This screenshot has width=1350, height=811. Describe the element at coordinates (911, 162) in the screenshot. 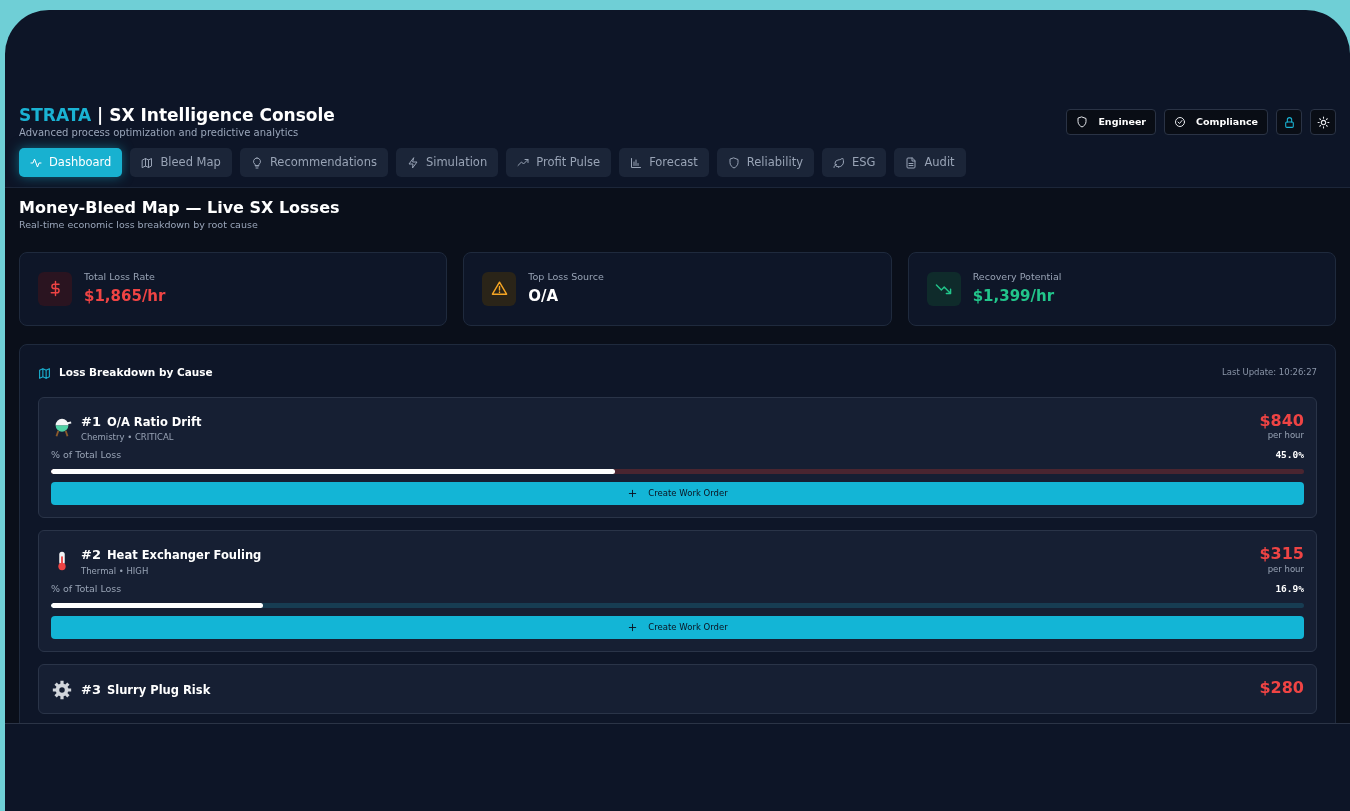

I see `document-icon` at that location.